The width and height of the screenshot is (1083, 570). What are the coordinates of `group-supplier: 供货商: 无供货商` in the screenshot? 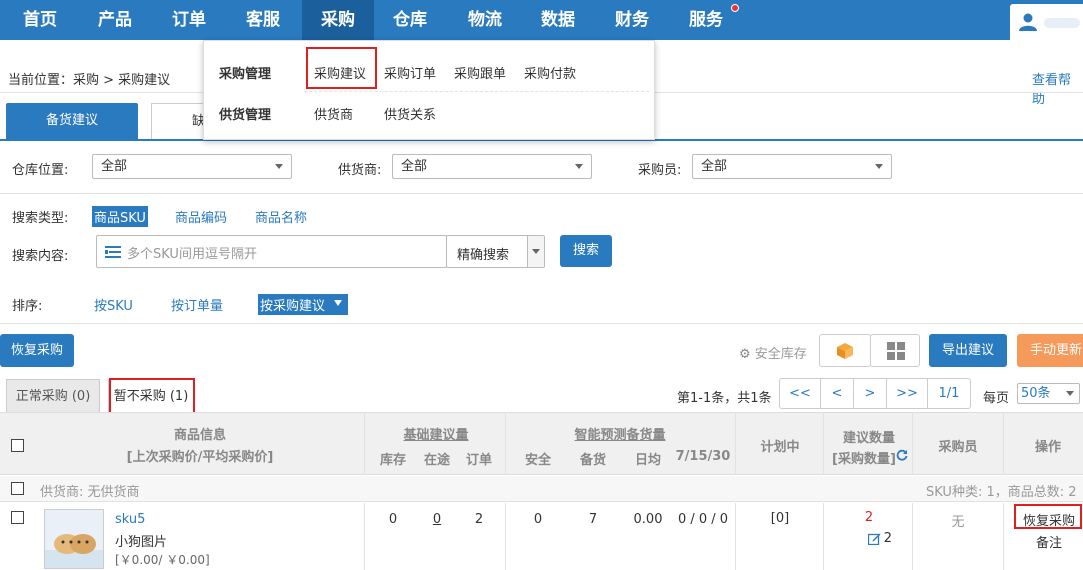 It's located at (90, 492).